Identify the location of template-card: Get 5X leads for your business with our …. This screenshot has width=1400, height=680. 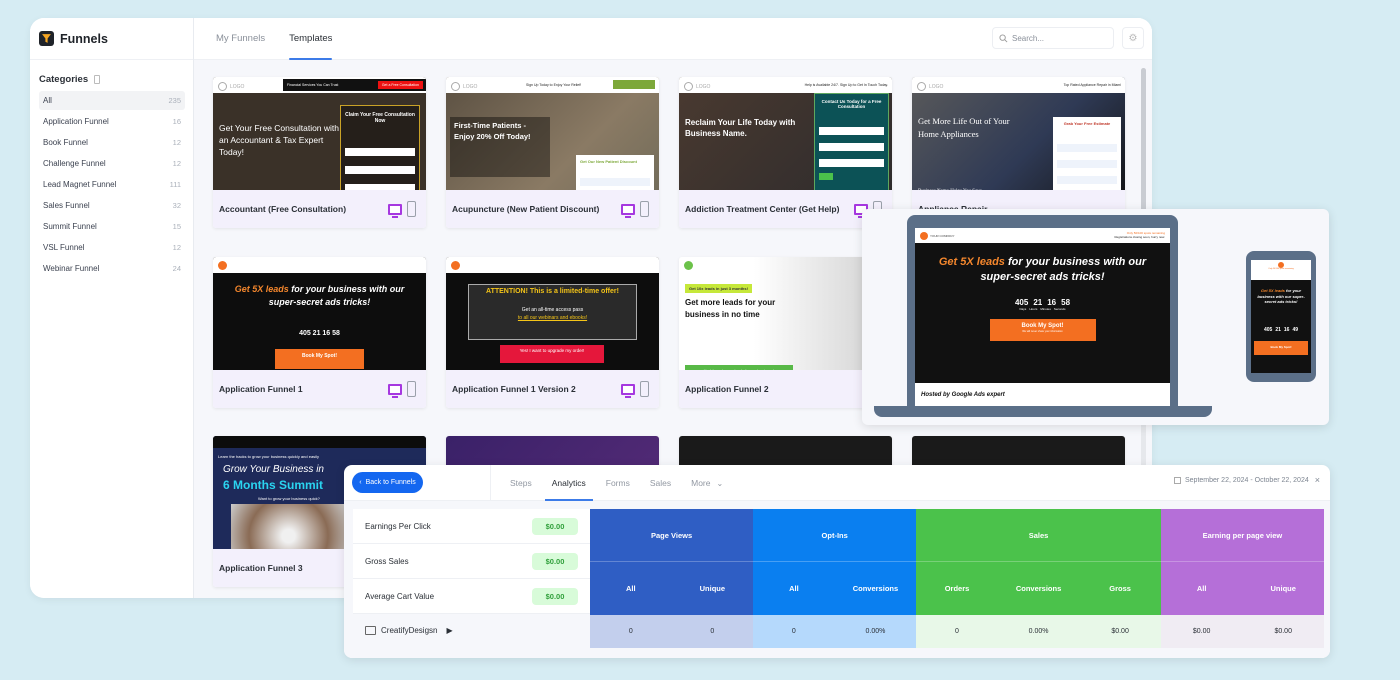
(319, 332).